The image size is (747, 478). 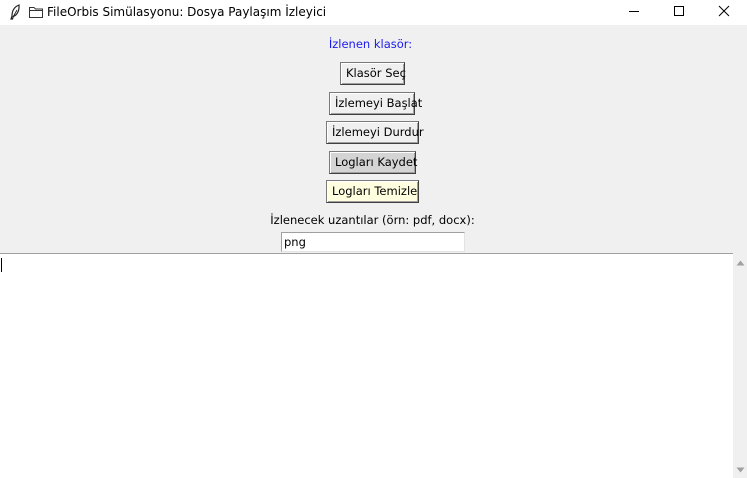 I want to click on close-button, so click(x=724, y=12).